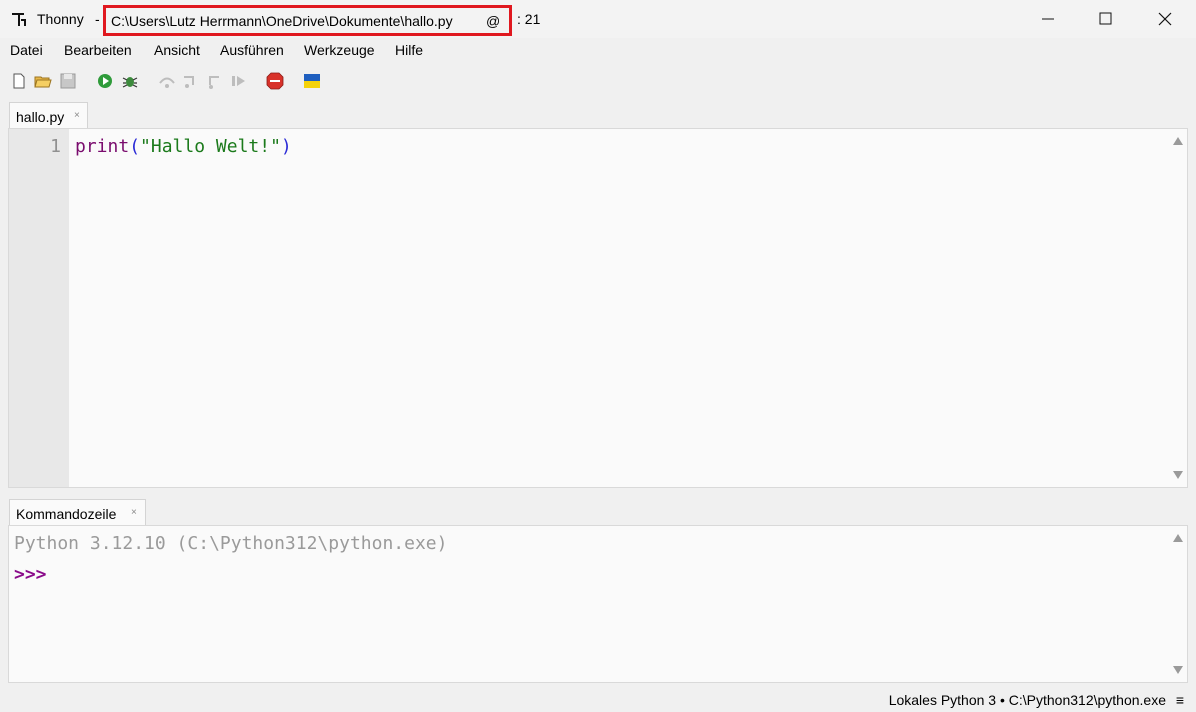 This screenshot has height=712, width=1196. What do you see at coordinates (43, 81) in the screenshot?
I see `open-folder-icon` at bounding box center [43, 81].